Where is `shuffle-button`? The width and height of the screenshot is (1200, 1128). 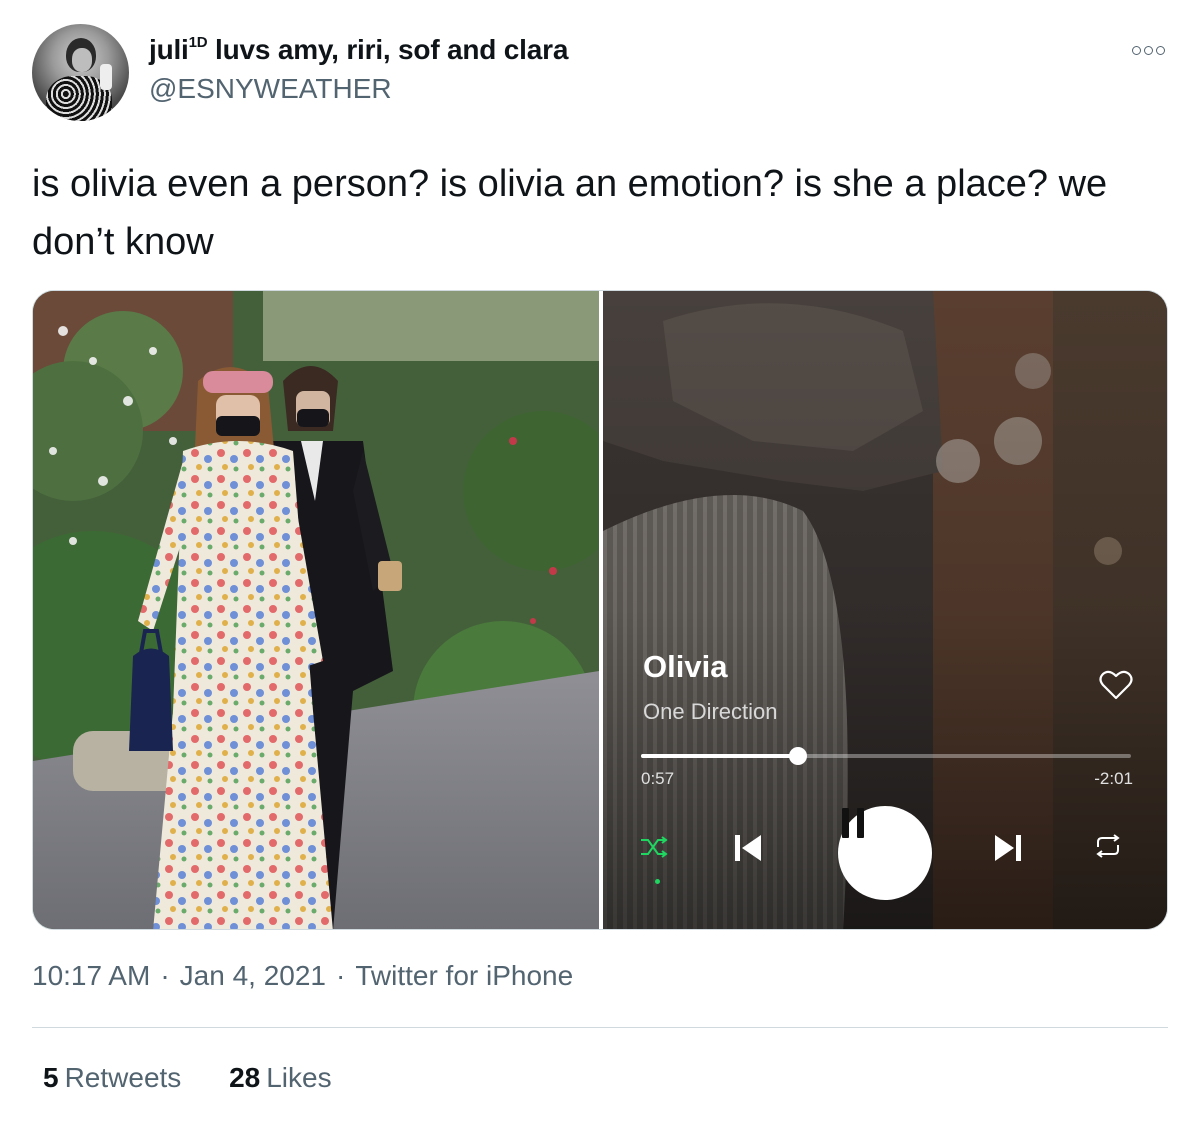 shuffle-button is located at coordinates (657, 853).